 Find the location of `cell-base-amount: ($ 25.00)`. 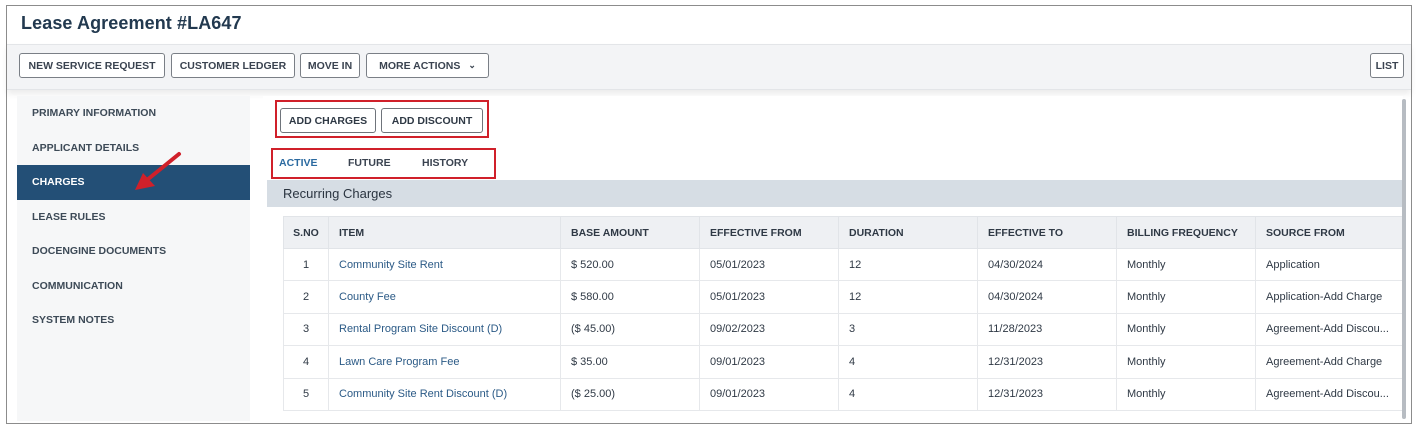

cell-base-amount: ($ 25.00) is located at coordinates (630, 394).